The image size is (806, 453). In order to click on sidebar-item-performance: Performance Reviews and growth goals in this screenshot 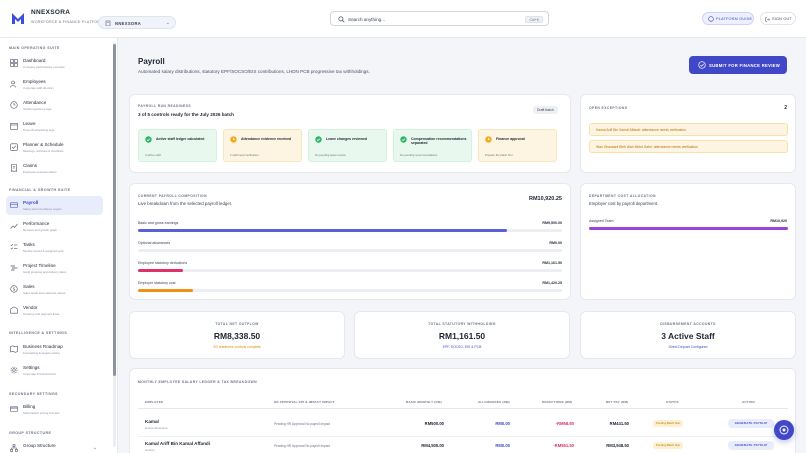, I will do `click(54, 226)`.